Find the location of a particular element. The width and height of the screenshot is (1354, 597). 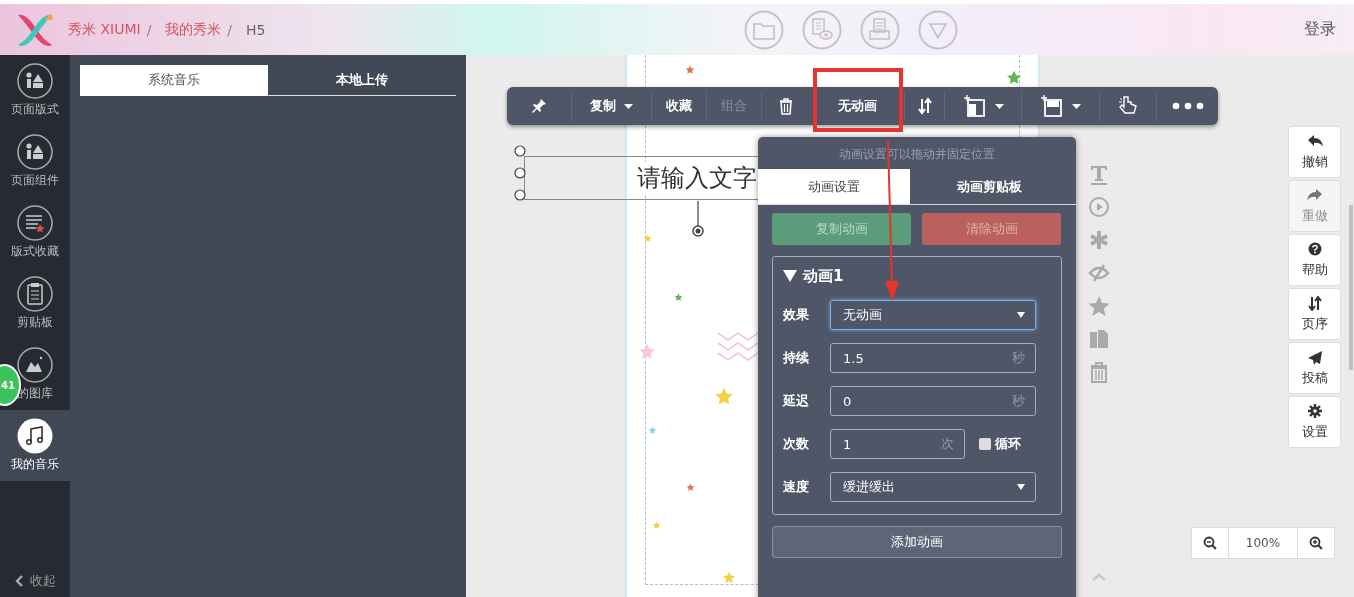

checkbox-label: 循环 is located at coordinates (1008, 444).